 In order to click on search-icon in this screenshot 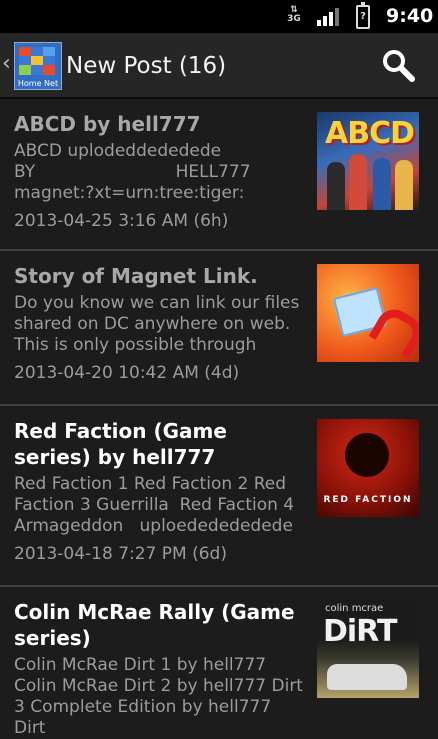, I will do `click(398, 65)`.